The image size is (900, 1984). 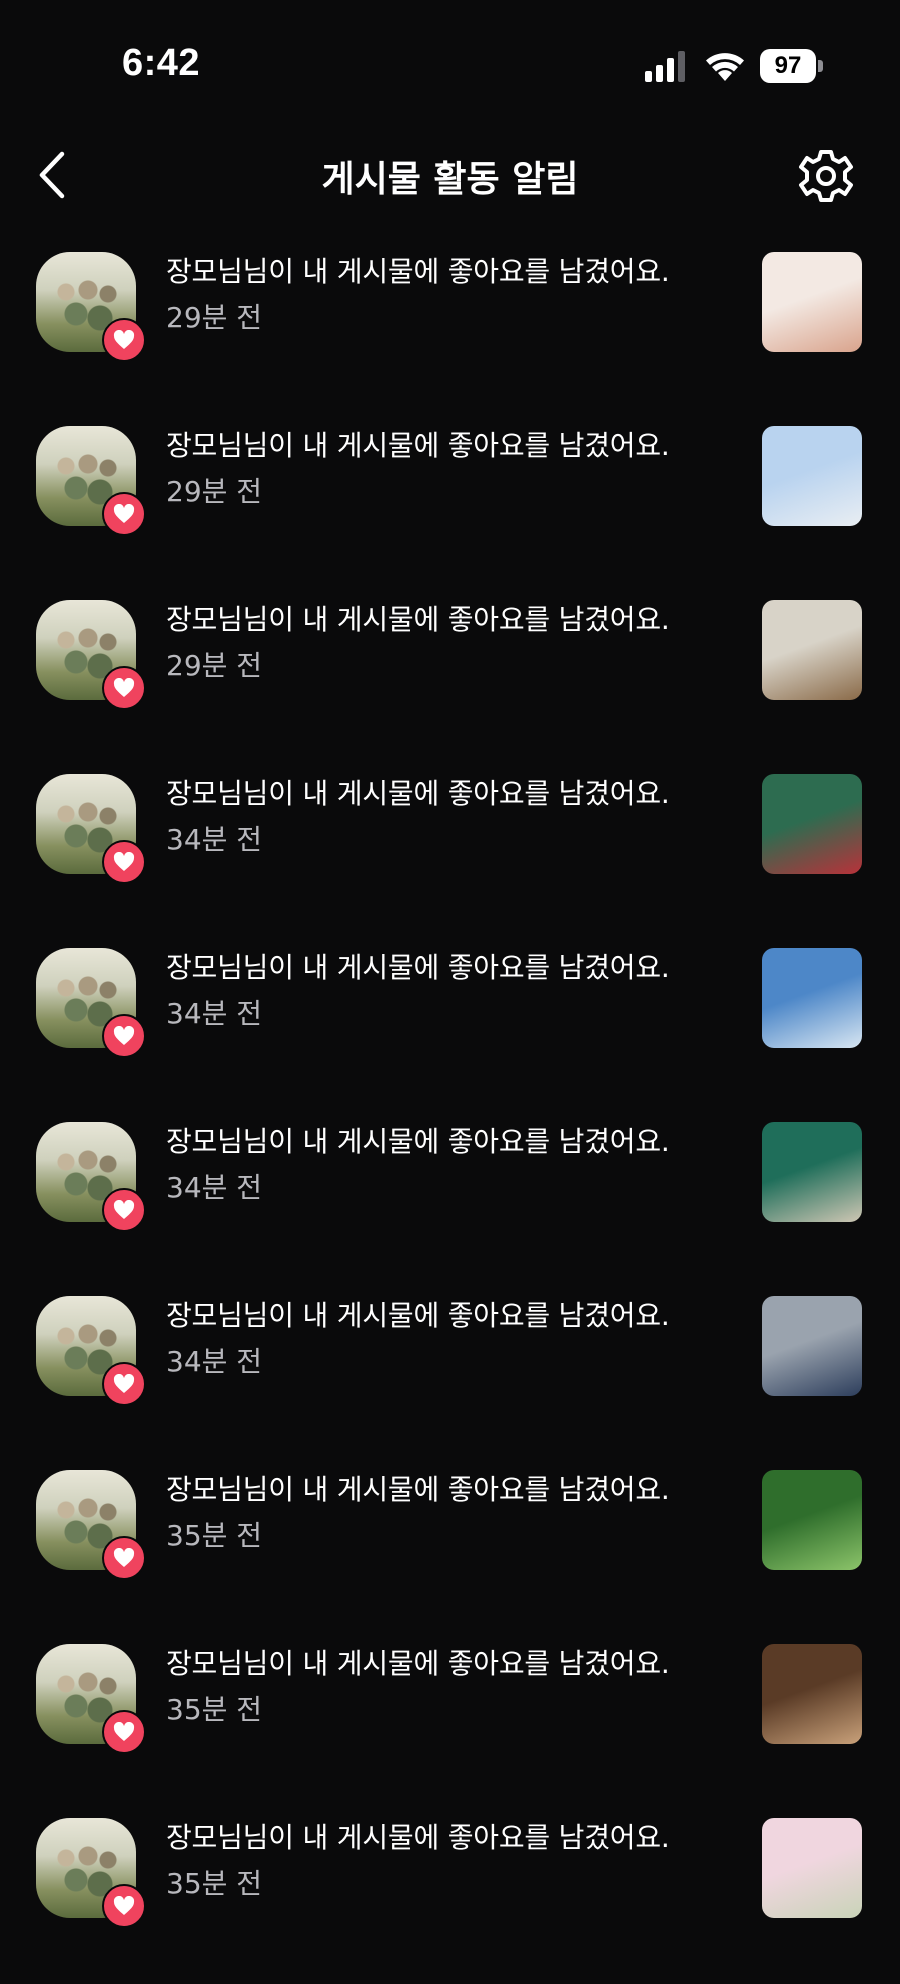 I want to click on header: 게시물 활동 알림, so click(x=450, y=175).